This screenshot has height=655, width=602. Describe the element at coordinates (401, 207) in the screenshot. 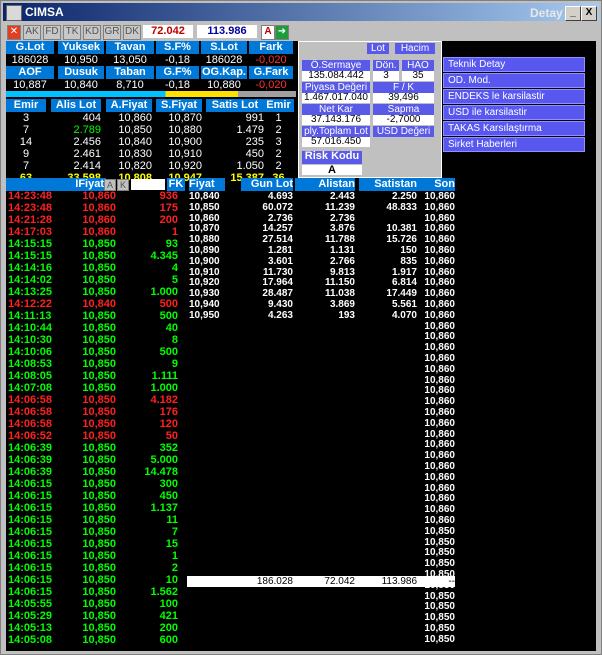

I see `pricebreak-cell: 48.833` at that location.